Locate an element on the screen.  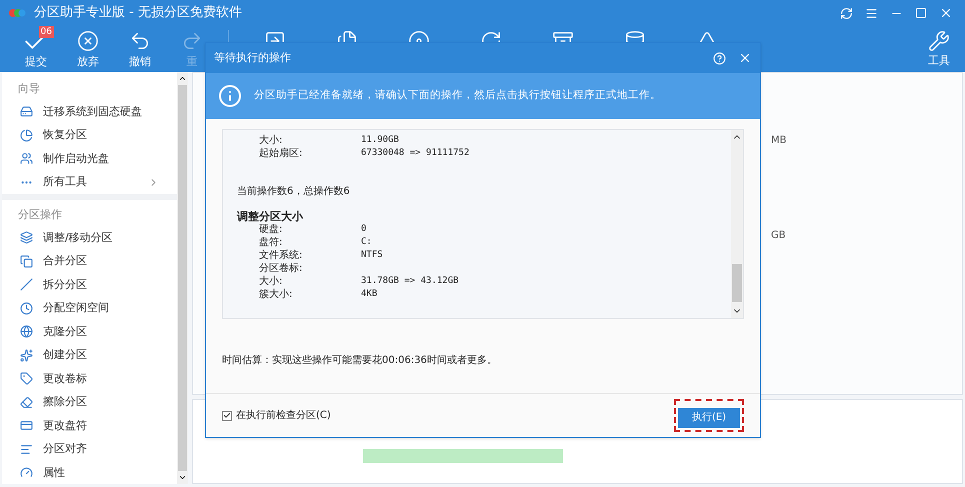
sidebar-item: 克隆分区 is located at coordinates (89, 332).